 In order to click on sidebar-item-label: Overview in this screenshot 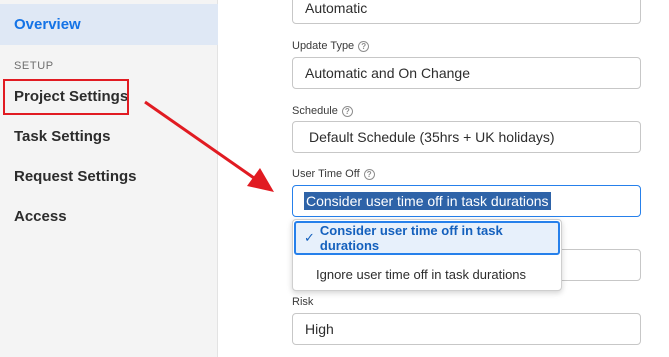, I will do `click(47, 24)`.